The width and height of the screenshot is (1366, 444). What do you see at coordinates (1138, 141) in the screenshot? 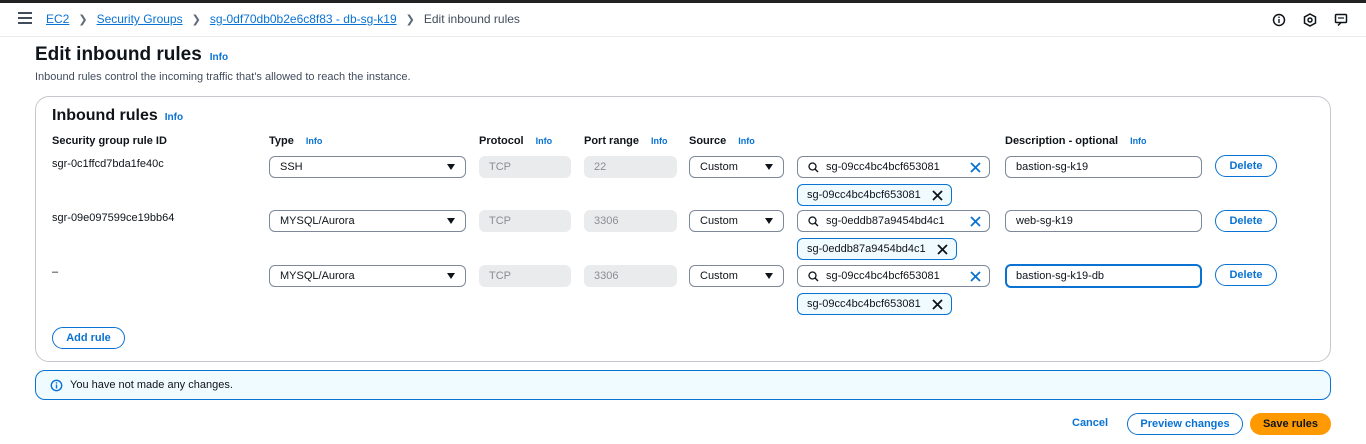
I see `description-info-link: Info` at bounding box center [1138, 141].